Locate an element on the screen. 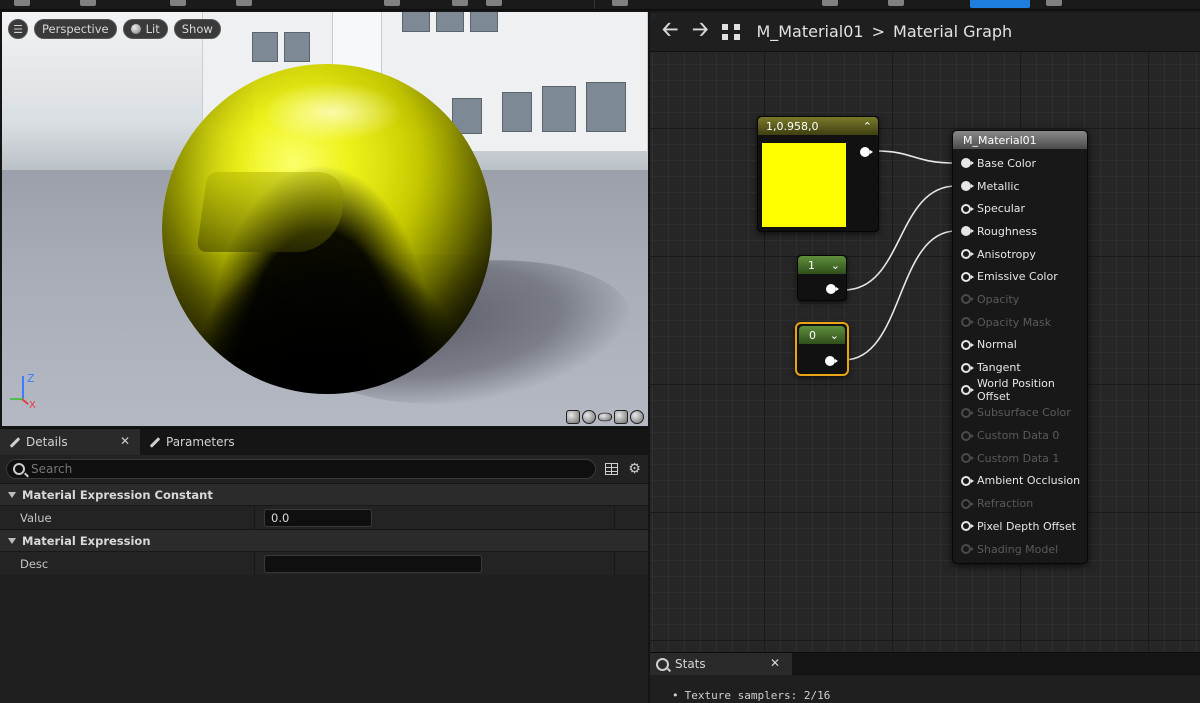 This screenshot has height=703, width=1200. toolbar-more-icon is located at coordinates (1054, 3).